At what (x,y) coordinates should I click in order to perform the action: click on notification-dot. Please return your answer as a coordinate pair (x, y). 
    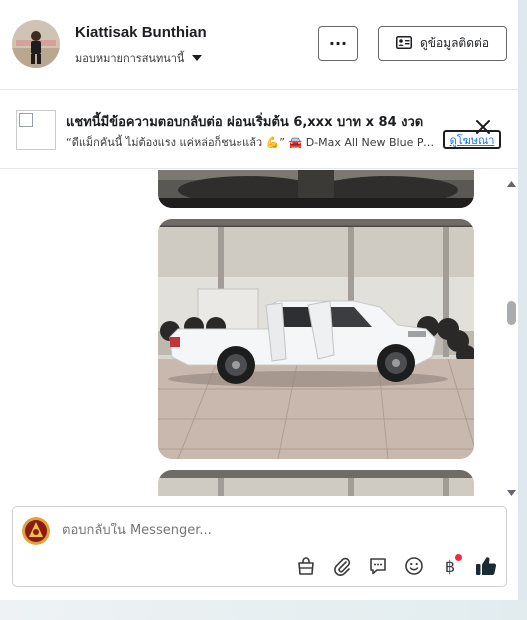
    Looking at the image, I should click on (458, 557).